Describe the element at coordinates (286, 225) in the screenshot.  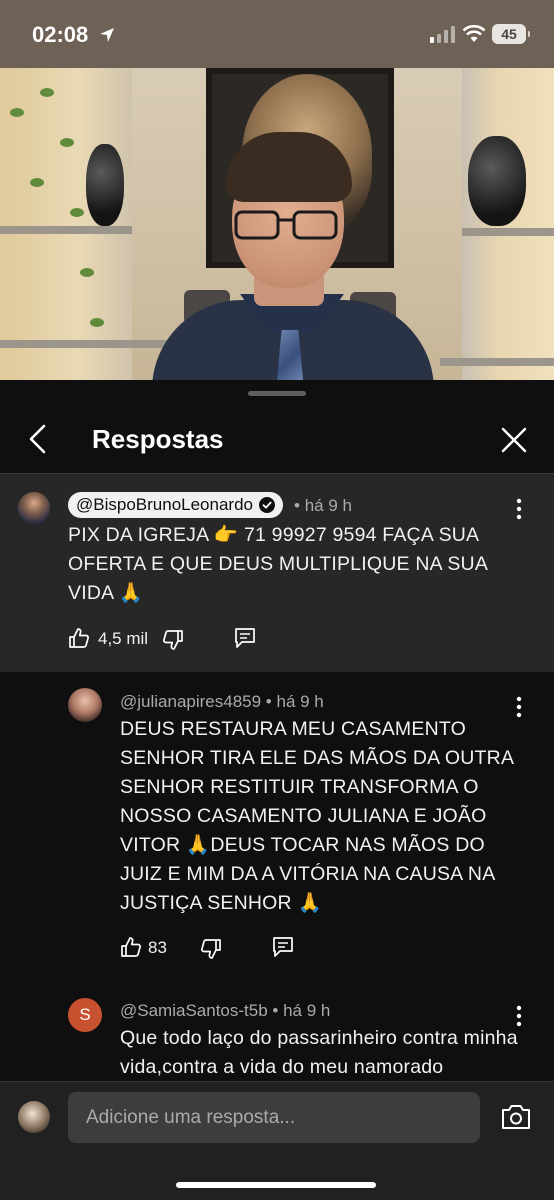
I see `glasses-icon` at that location.